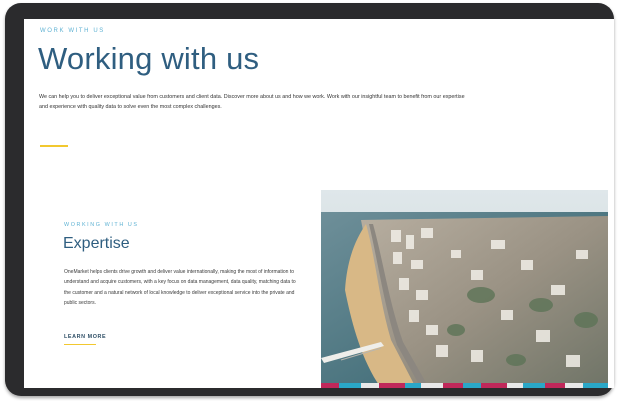 The image size is (621, 401). What do you see at coordinates (54, 146) in the screenshot?
I see `accent-divider` at bounding box center [54, 146].